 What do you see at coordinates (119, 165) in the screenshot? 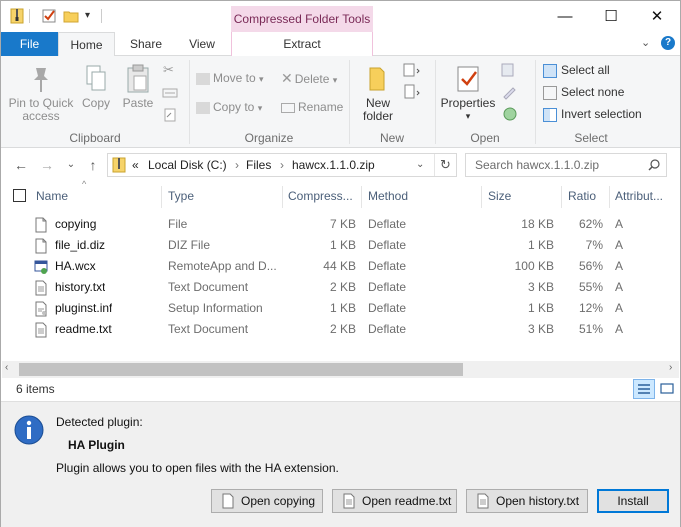
I see `zip-folder-icon` at bounding box center [119, 165].